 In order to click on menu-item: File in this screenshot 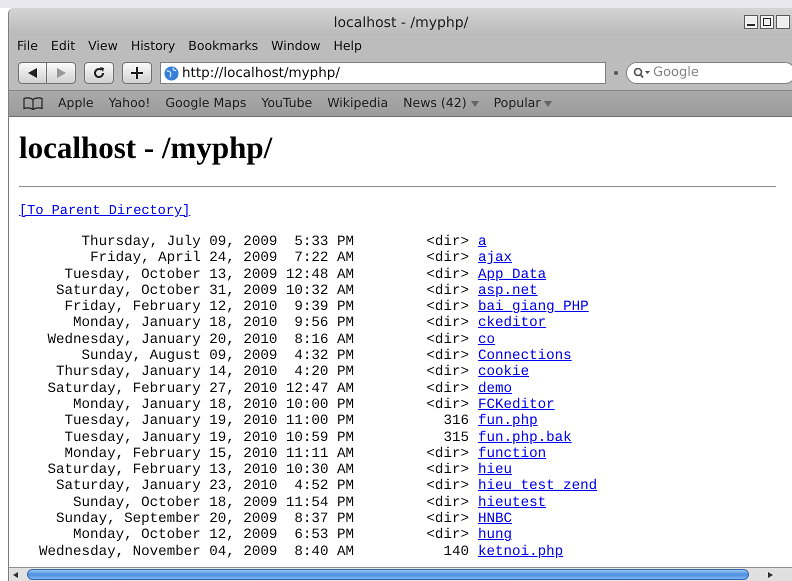, I will do `click(27, 46)`.